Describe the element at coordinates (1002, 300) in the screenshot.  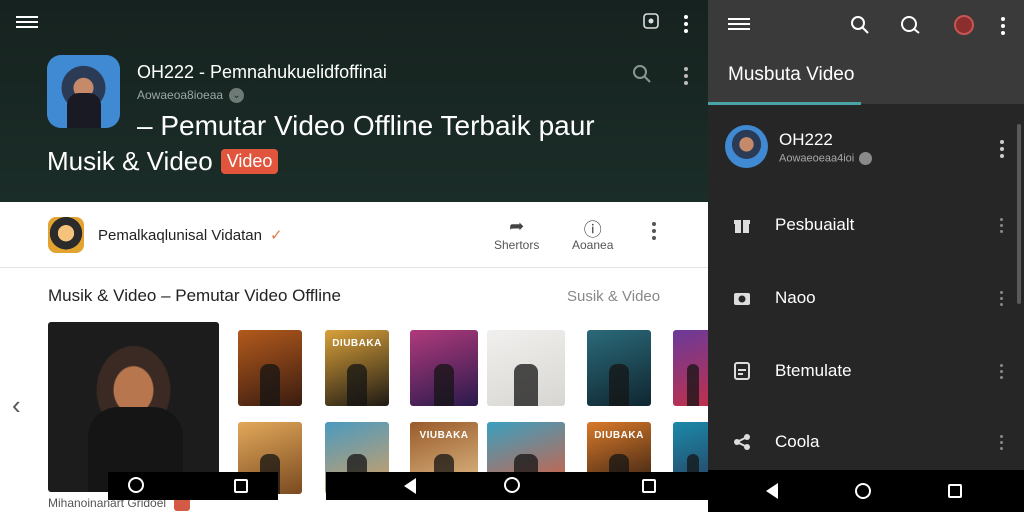
I see `drawer-item-2-more-icon` at that location.